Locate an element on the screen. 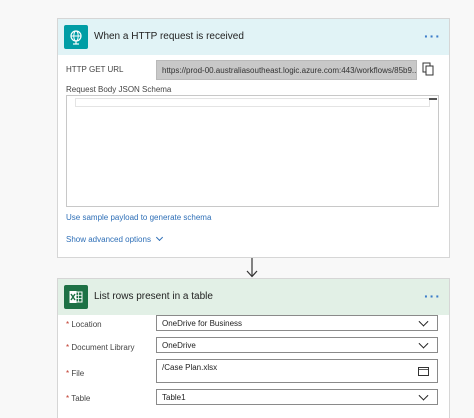 The image size is (474, 418). location-value: OneDrive for Business is located at coordinates (202, 323).